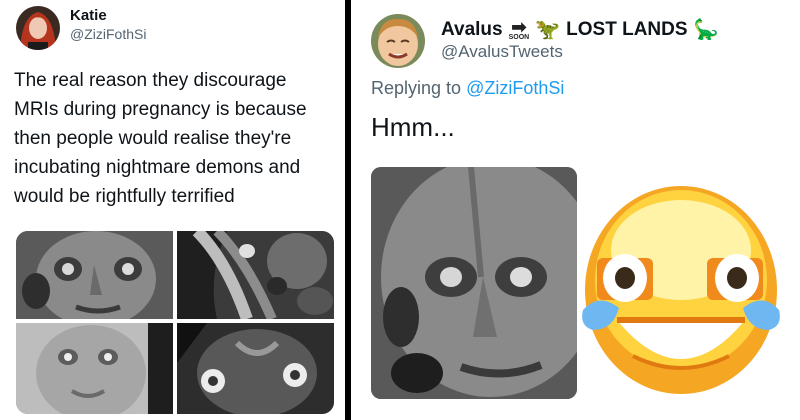 The image size is (800, 420). Describe the element at coordinates (706, 30) in the screenshot. I see `sauropod-icon: 🦕` at that location.